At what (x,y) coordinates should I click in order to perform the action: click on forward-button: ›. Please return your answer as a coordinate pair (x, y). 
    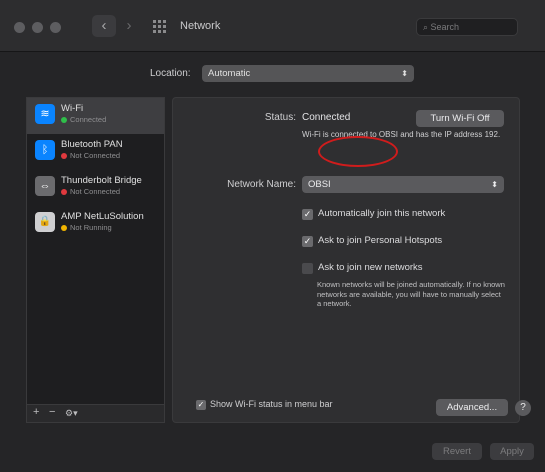
    Looking at the image, I should click on (129, 26).